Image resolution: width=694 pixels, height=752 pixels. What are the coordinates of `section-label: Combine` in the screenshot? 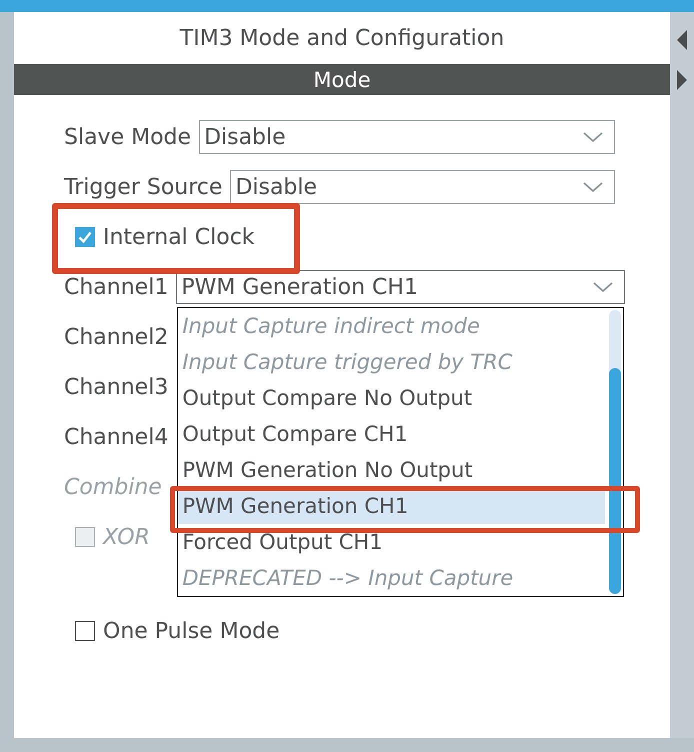 It's located at (113, 487).